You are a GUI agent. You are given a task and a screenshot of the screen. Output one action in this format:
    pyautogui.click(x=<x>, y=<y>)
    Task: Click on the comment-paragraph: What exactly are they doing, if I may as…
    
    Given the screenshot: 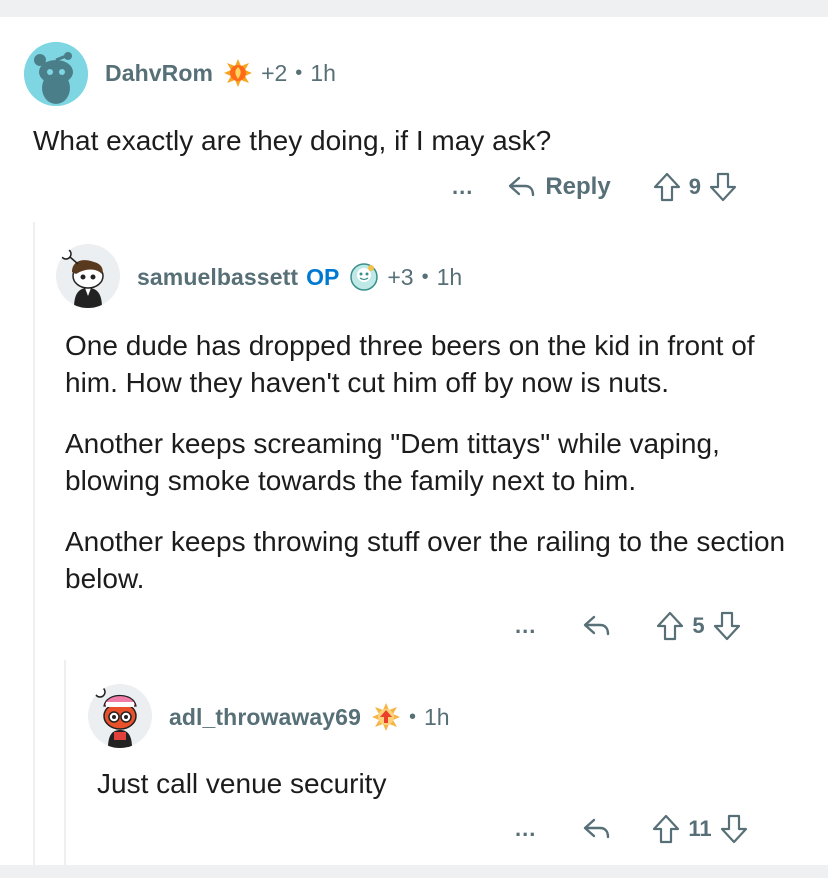 What is the action you would take?
    pyautogui.click(x=292, y=140)
    